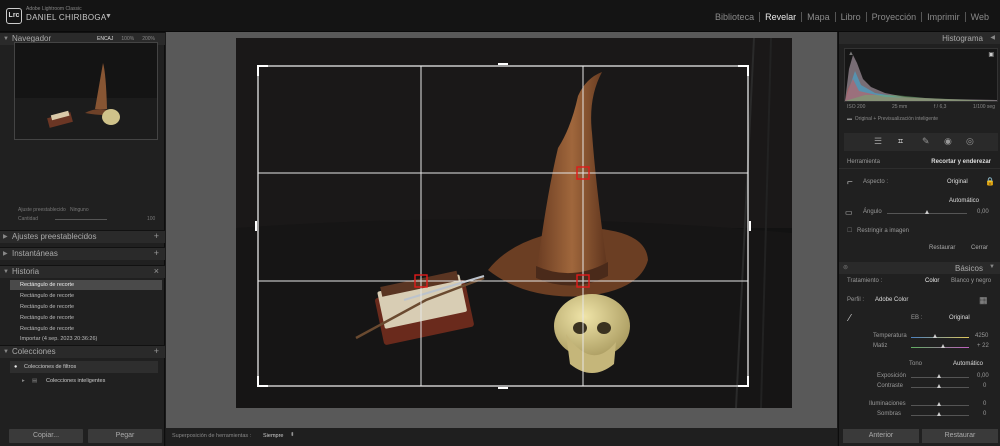  Describe the element at coordinates (983, 212) in the screenshot. I see `angle-value: 0,00` at that location.